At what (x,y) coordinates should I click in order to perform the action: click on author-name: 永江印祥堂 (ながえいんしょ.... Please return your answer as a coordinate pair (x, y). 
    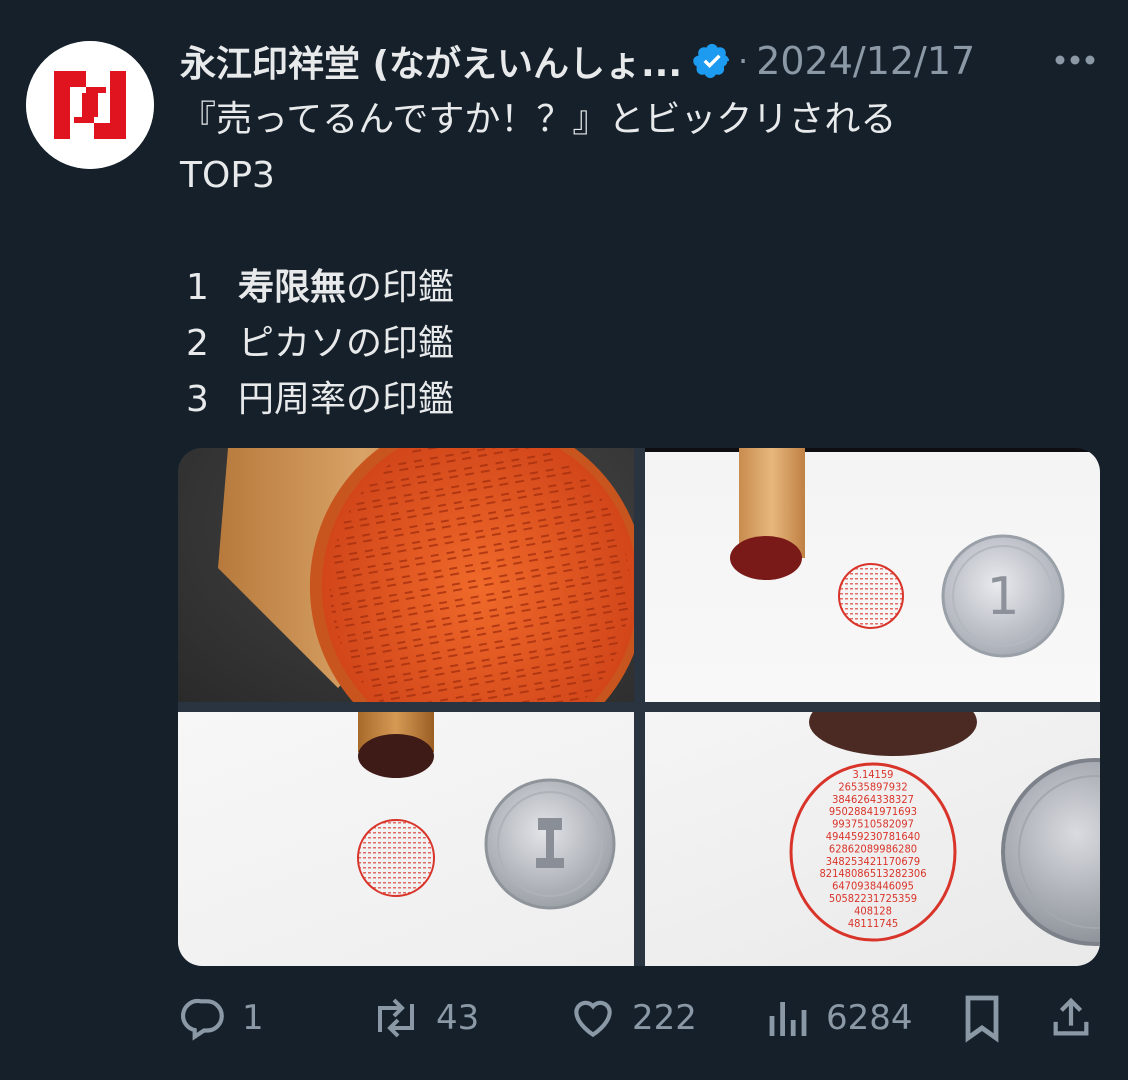
    Looking at the image, I should click on (431, 61).